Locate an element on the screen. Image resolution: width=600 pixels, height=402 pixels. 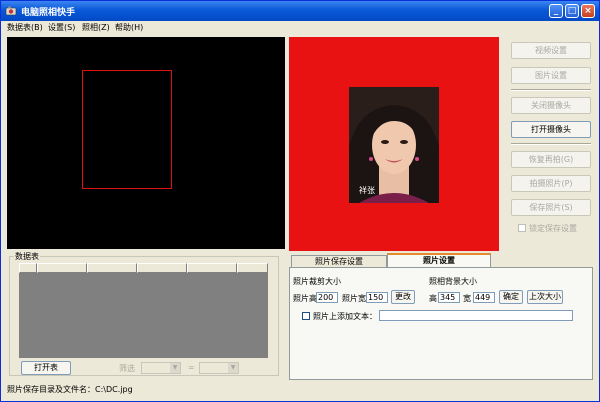
add-text-checkbox is located at coordinates (306, 316).